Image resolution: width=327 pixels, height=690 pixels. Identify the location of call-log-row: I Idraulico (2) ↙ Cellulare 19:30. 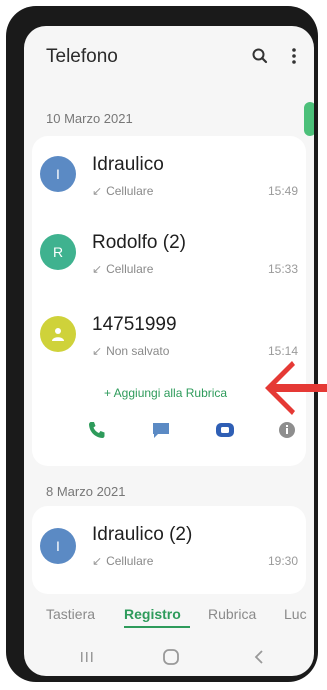
(169, 545).